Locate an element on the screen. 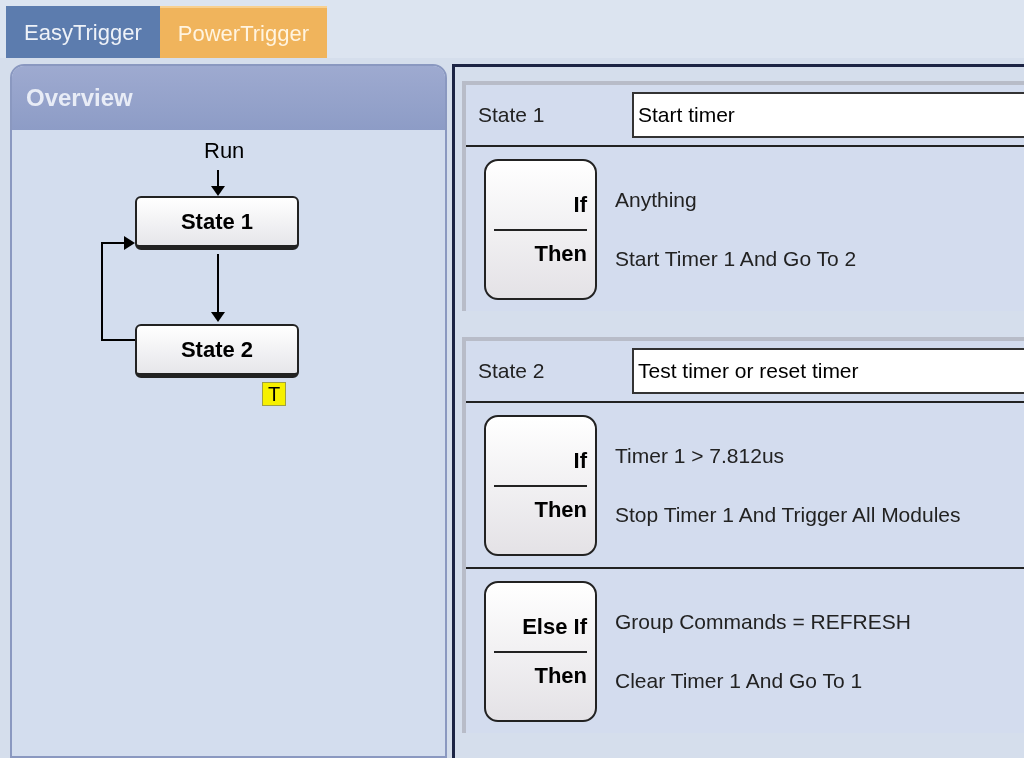 The image size is (1024, 758). action-text: Clear Timer 1 And Go To 1 is located at coordinates (739, 681).